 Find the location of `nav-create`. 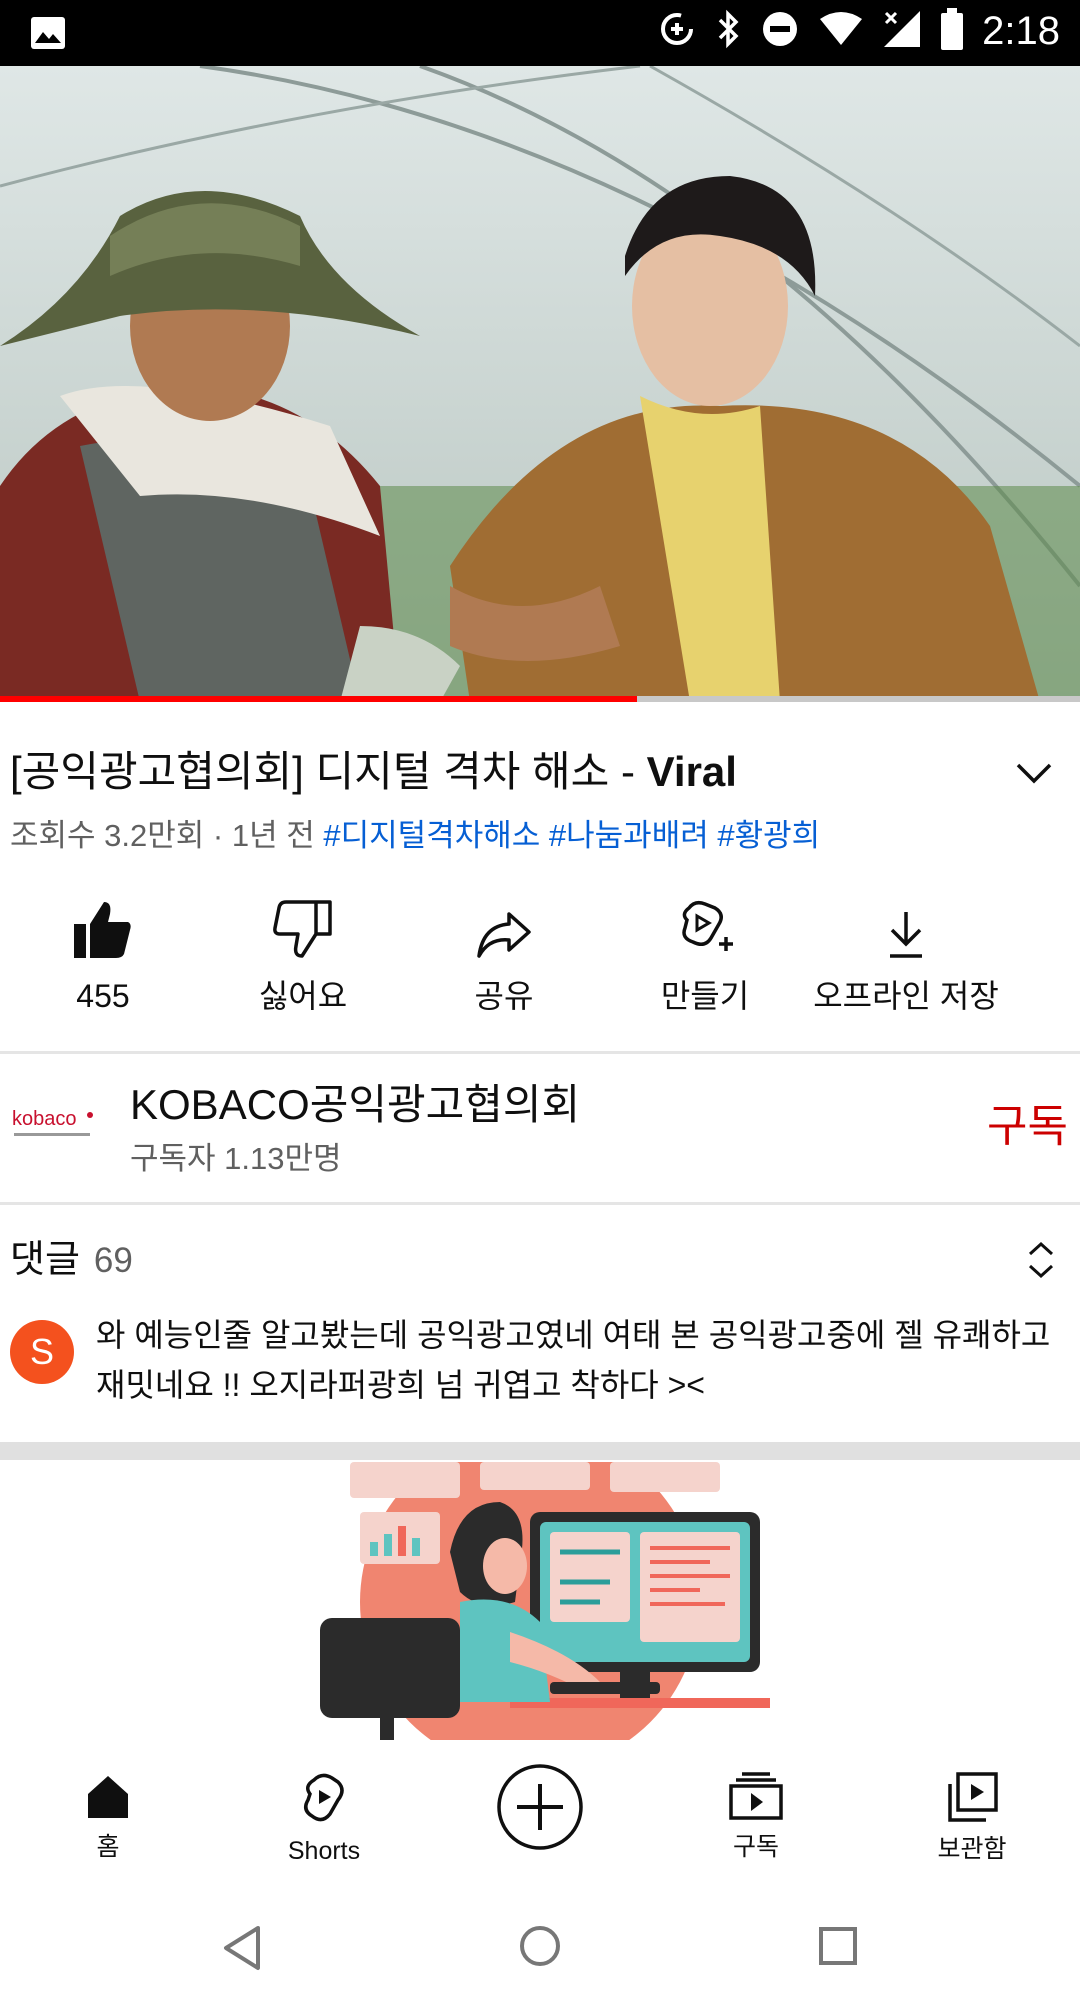

nav-create is located at coordinates (540, 1809).